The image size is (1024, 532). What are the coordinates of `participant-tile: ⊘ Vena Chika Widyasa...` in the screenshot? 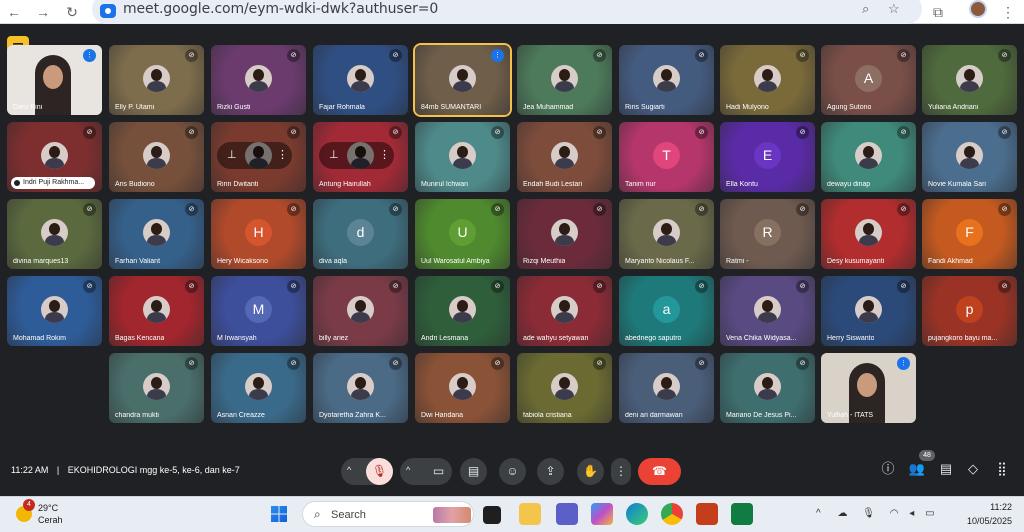 It's located at (767, 311).